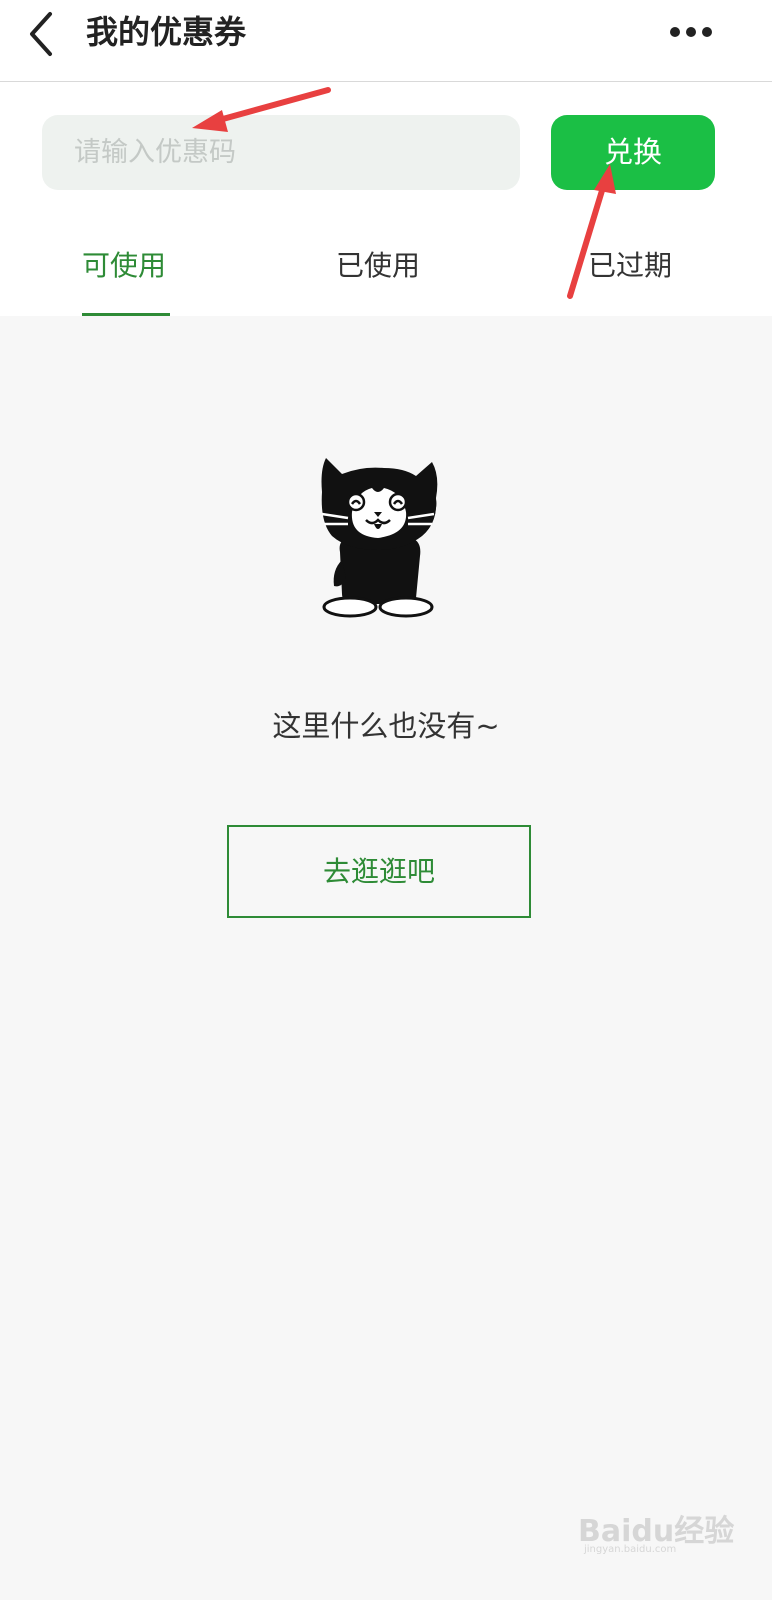 Image resolution: width=772 pixels, height=1600 pixels. What do you see at coordinates (281, 152) in the screenshot?
I see `coupon-code-input` at bounding box center [281, 152].